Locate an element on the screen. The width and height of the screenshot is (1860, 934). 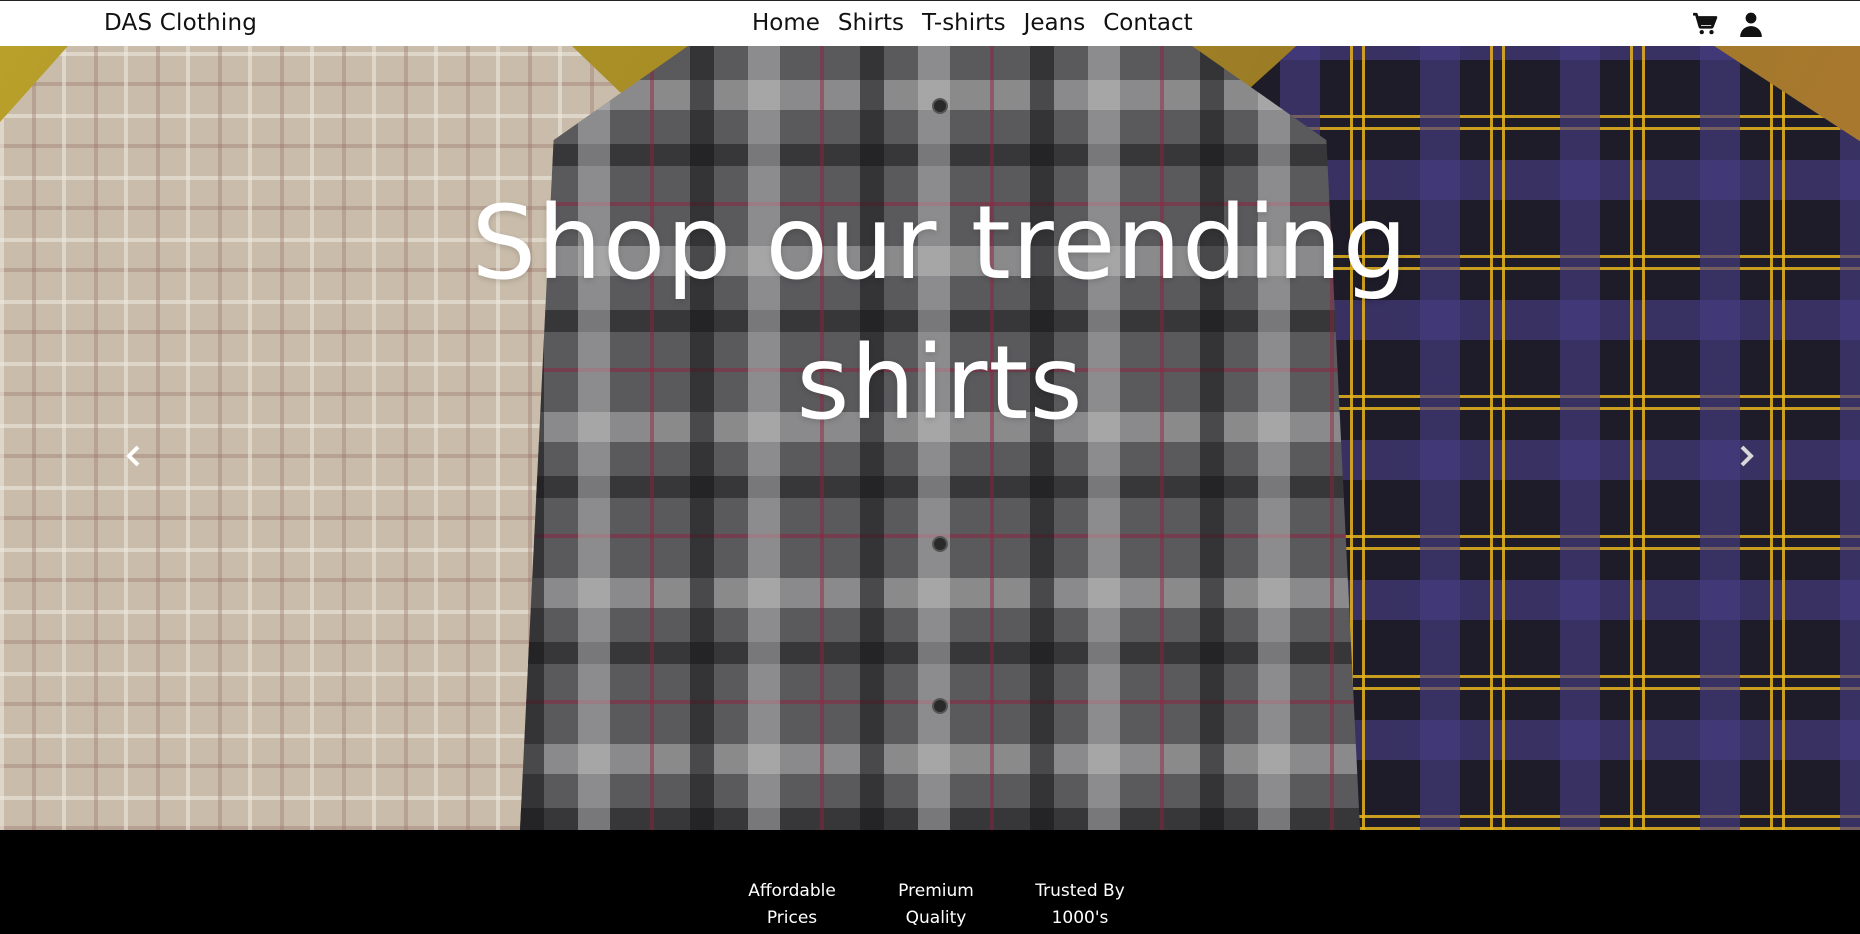
nav-link-contact: Contact is located at coordinates (1147, 23).